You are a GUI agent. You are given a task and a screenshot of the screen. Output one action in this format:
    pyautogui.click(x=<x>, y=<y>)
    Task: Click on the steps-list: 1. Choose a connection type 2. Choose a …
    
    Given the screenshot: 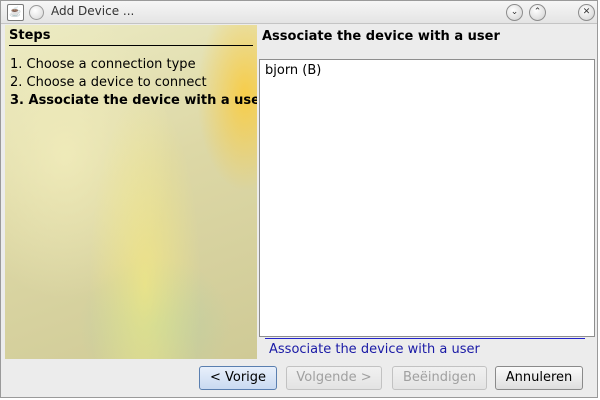 What is the action you would take?
    pyautogui.click(x=133, y=83)
    